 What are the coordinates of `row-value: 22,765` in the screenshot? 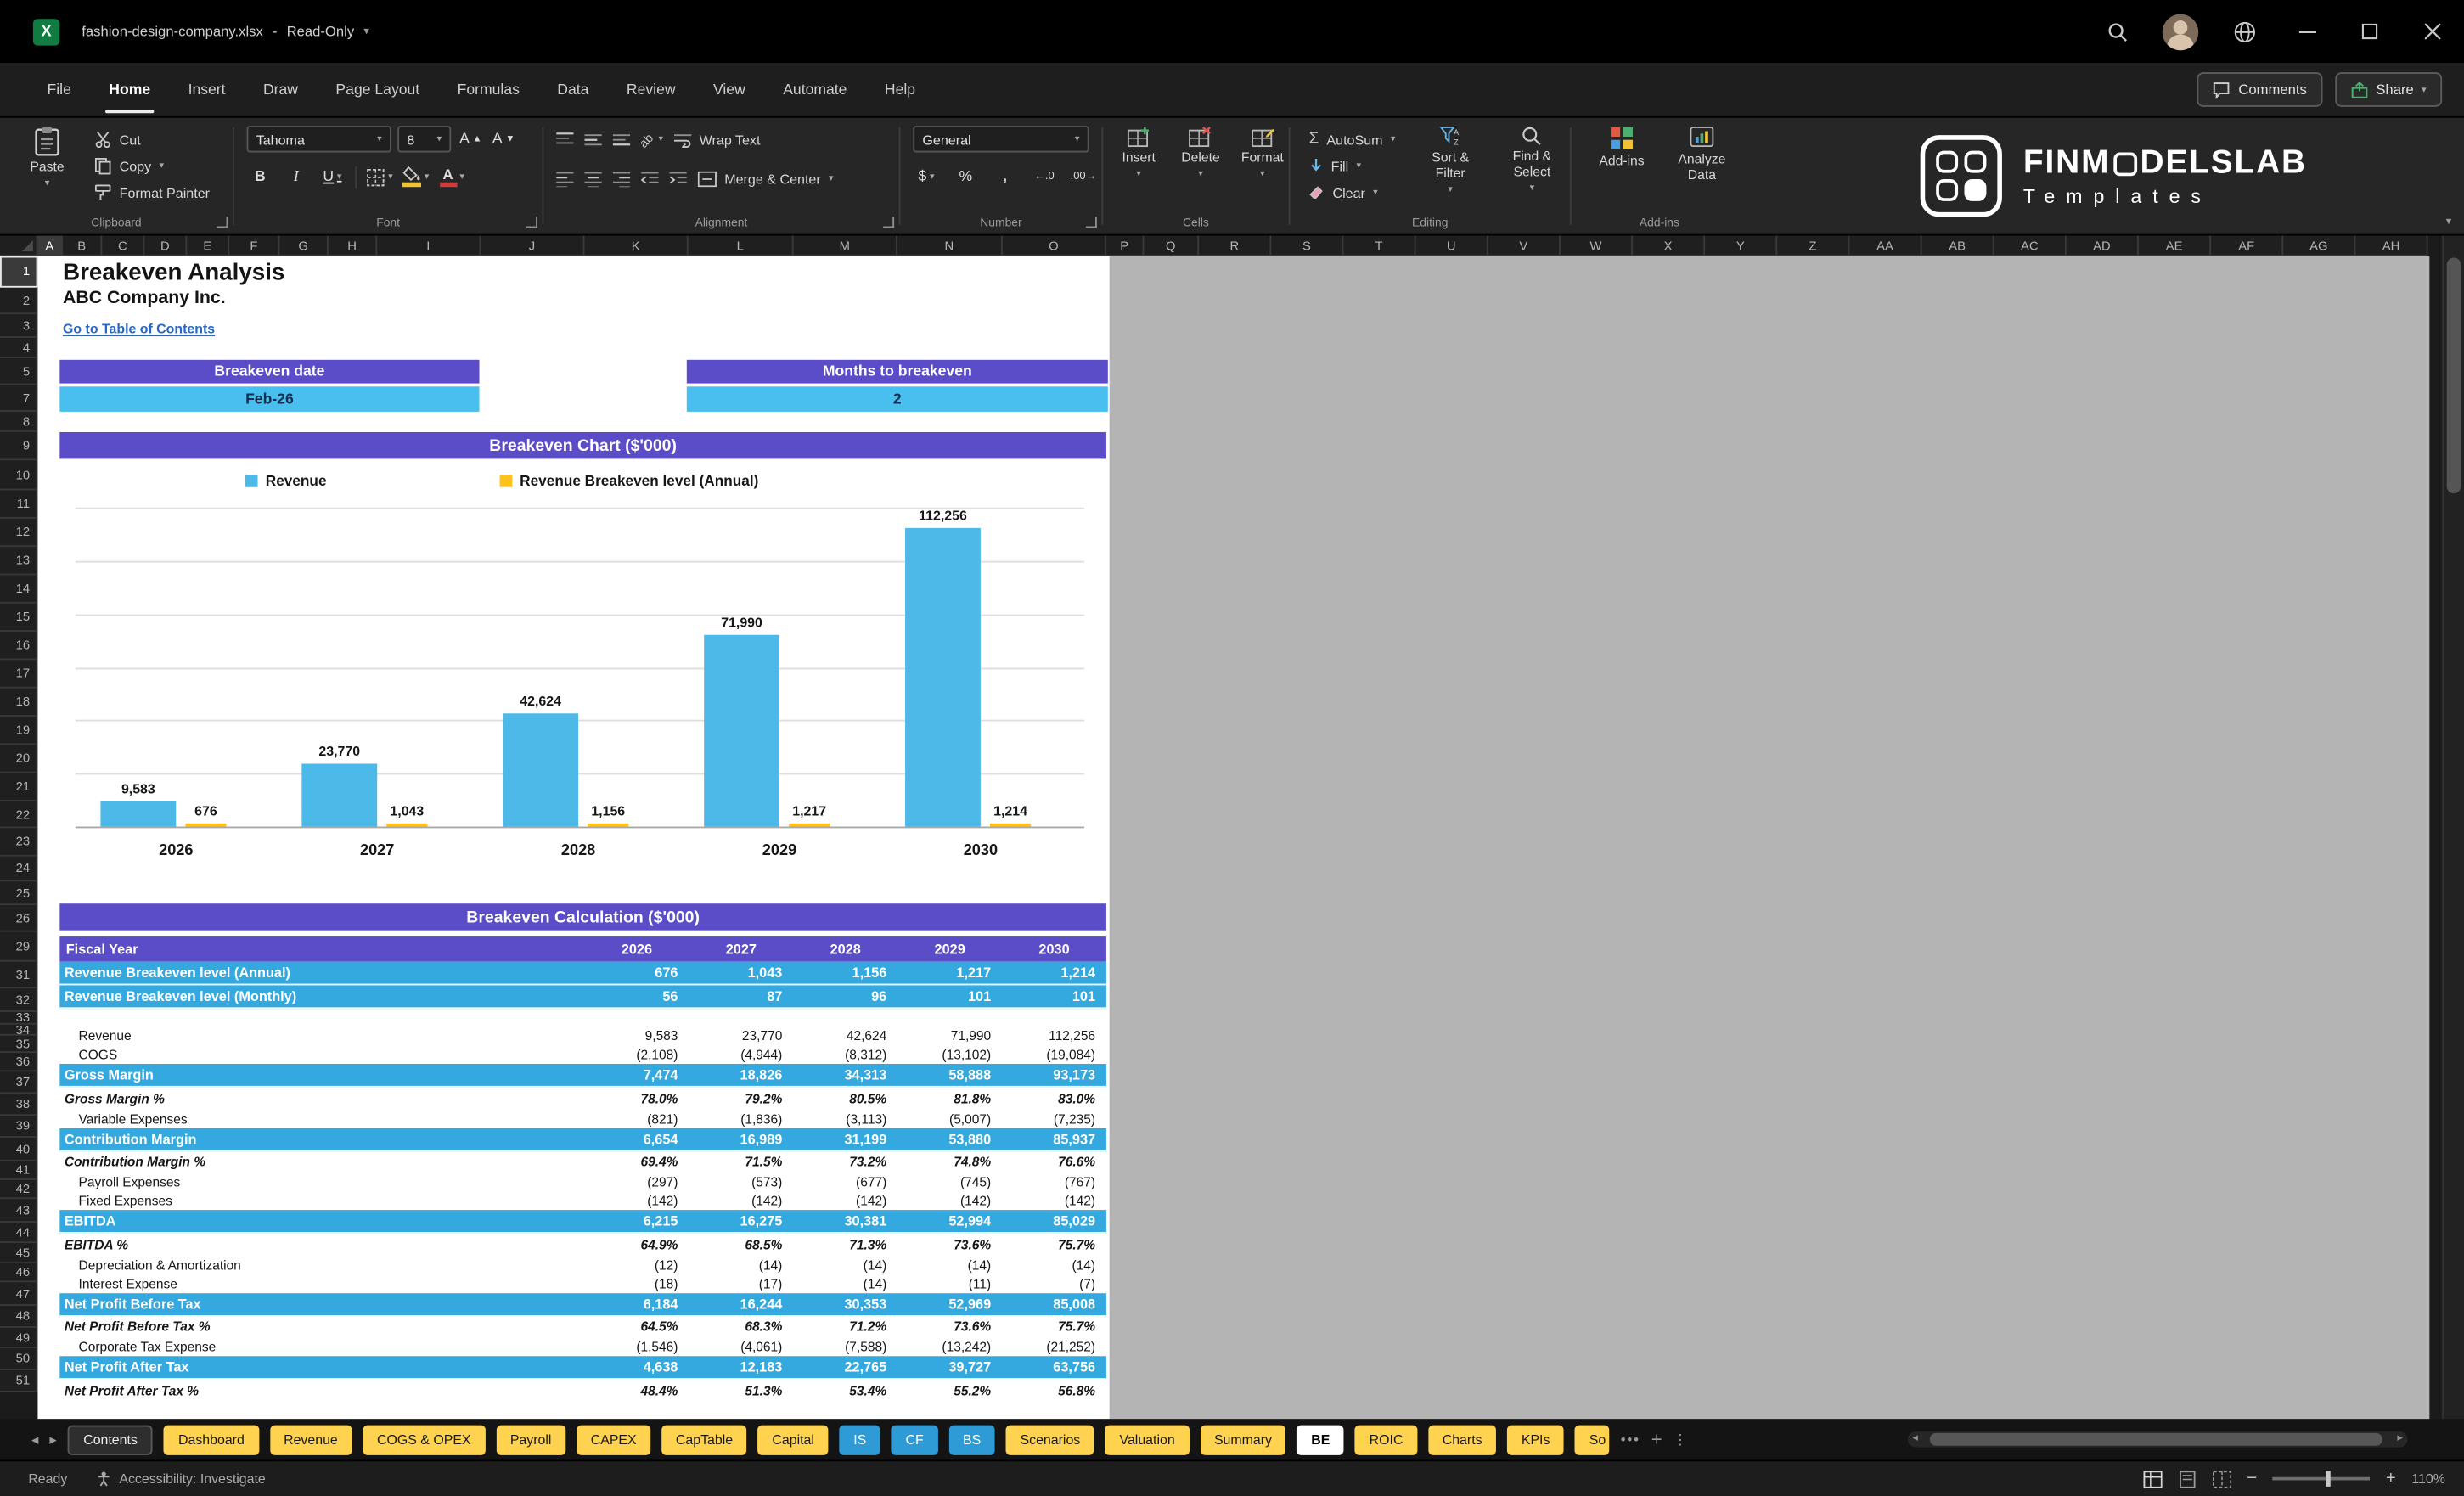 It's located at (845, 1367).